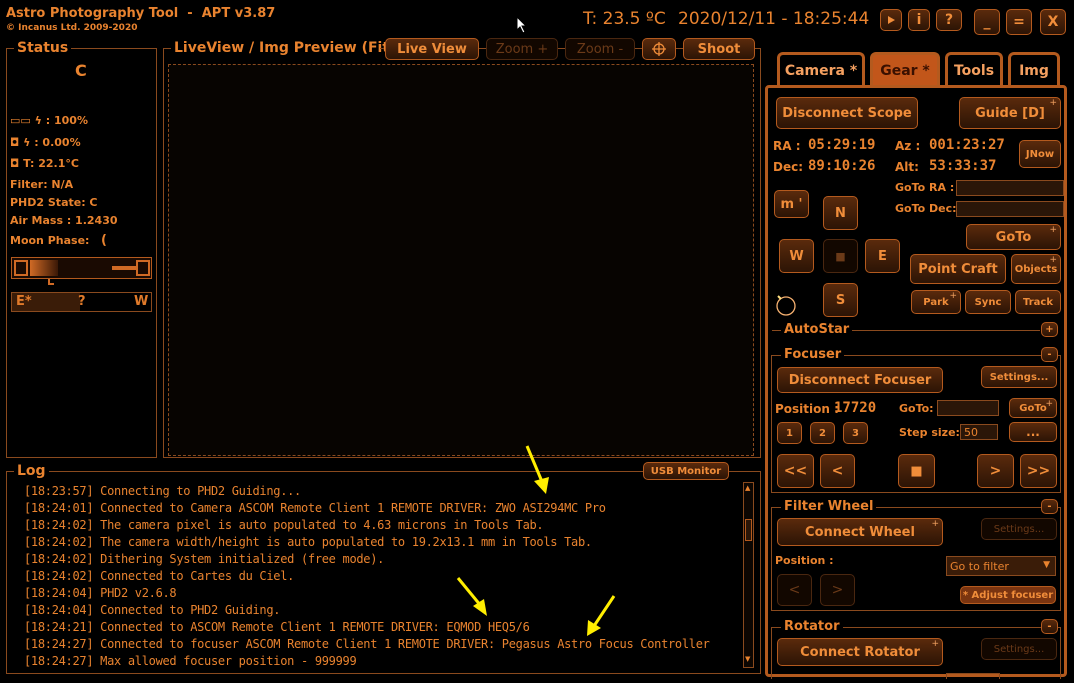  What do you see at coordinates (1010, 209) in the screenshot?
I see `goto-dec-input` at bounding box center [1010, 209].